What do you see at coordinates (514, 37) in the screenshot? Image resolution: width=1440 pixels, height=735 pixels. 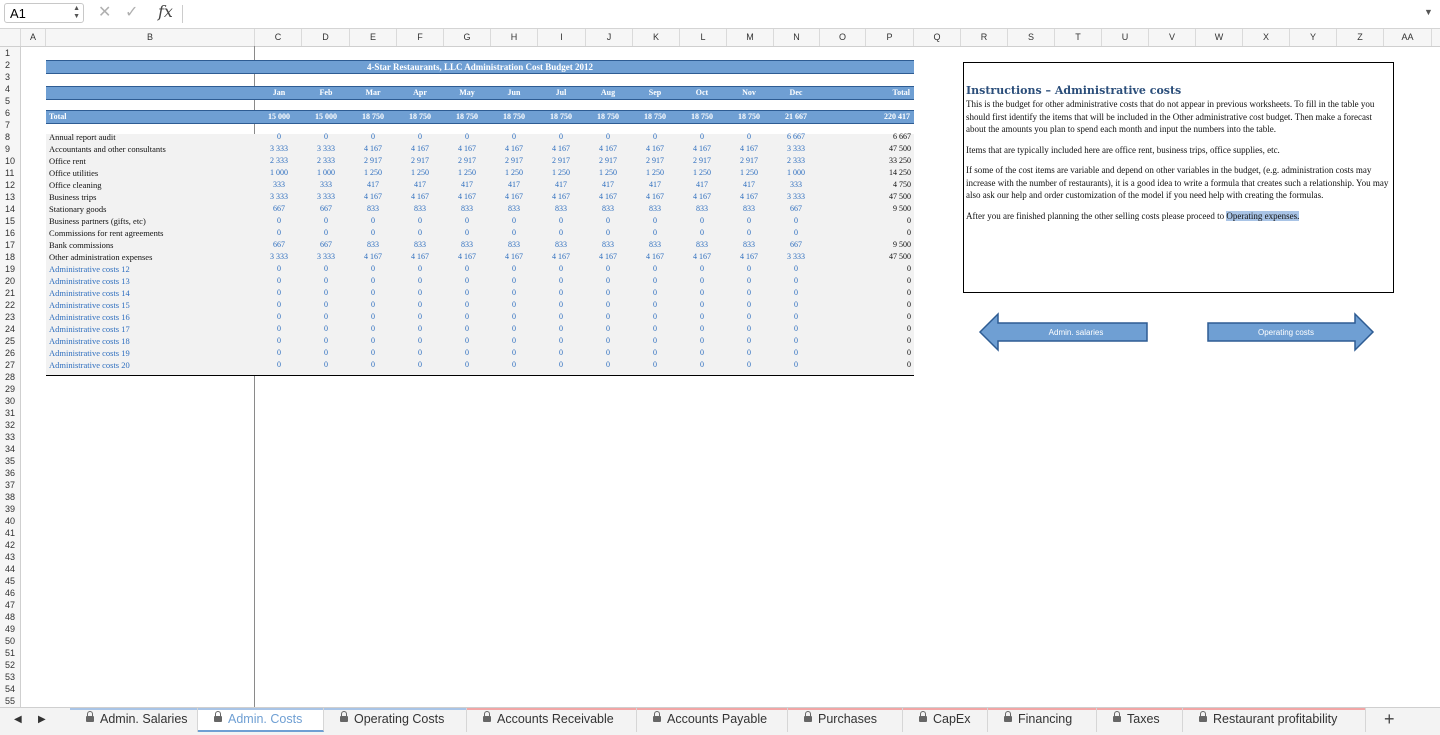 I see `column-header: H` at bounding box center [514, 37].